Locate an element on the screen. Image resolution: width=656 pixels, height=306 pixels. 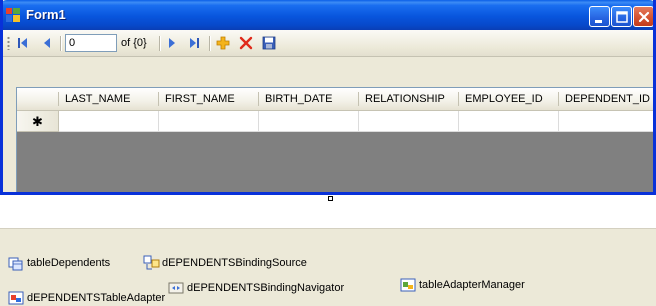
minimize-icon is located at coordinates (598, 21).